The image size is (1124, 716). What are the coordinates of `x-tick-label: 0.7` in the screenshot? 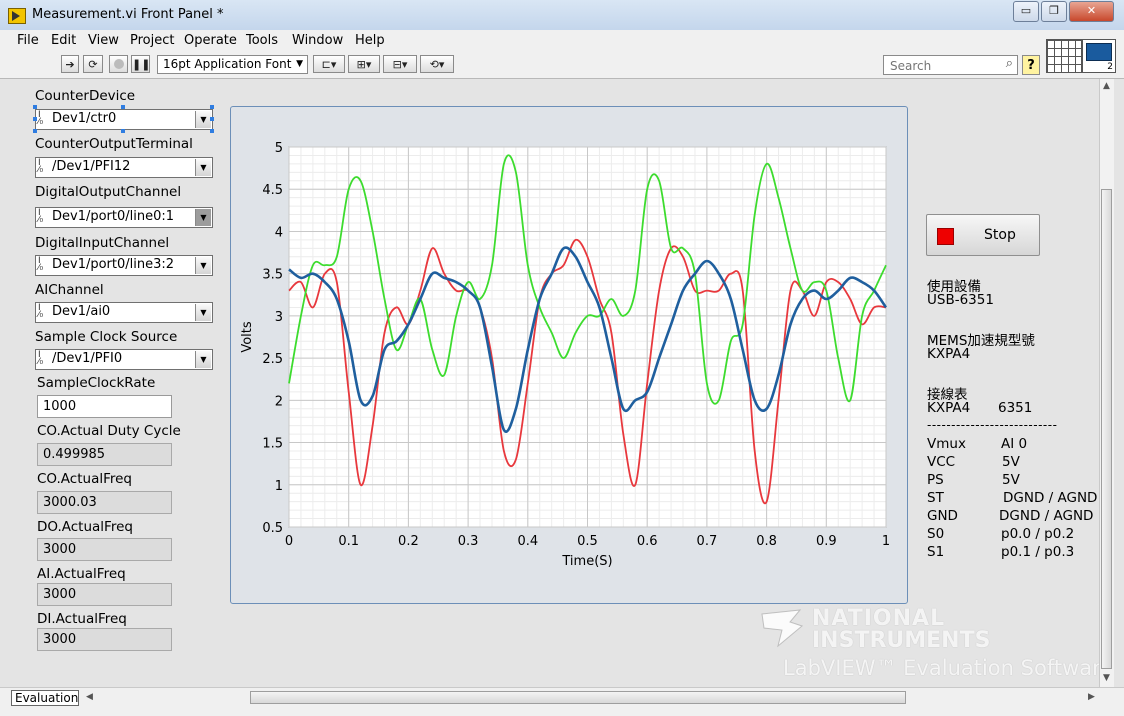 It's located at (707, 541).